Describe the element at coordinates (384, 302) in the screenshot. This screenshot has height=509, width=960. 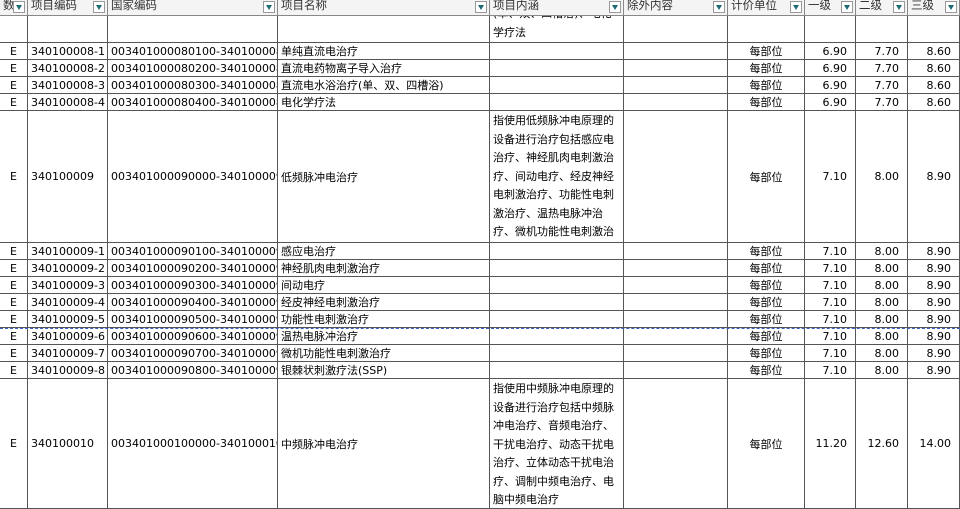
I see `cell-name: 经皮神经电刺激治疗` at that location.